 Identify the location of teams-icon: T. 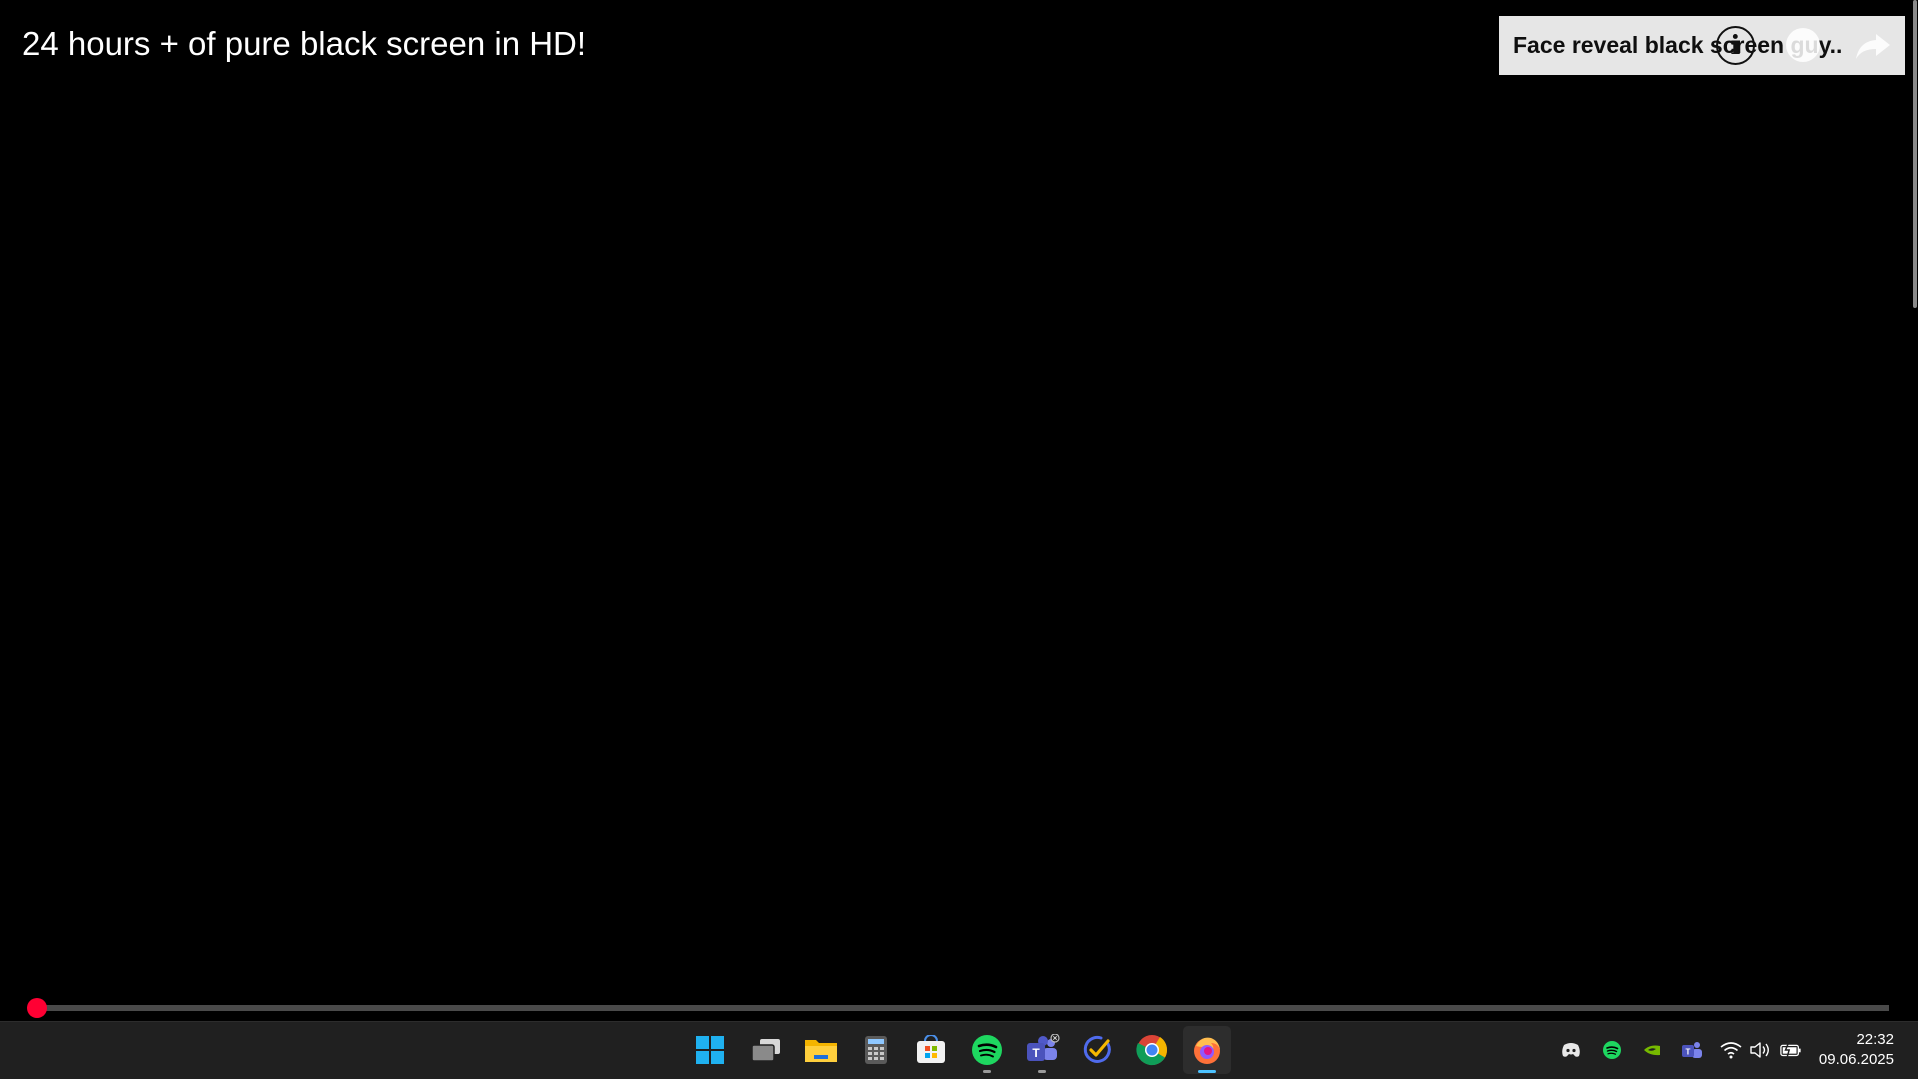
(1042, 1050).